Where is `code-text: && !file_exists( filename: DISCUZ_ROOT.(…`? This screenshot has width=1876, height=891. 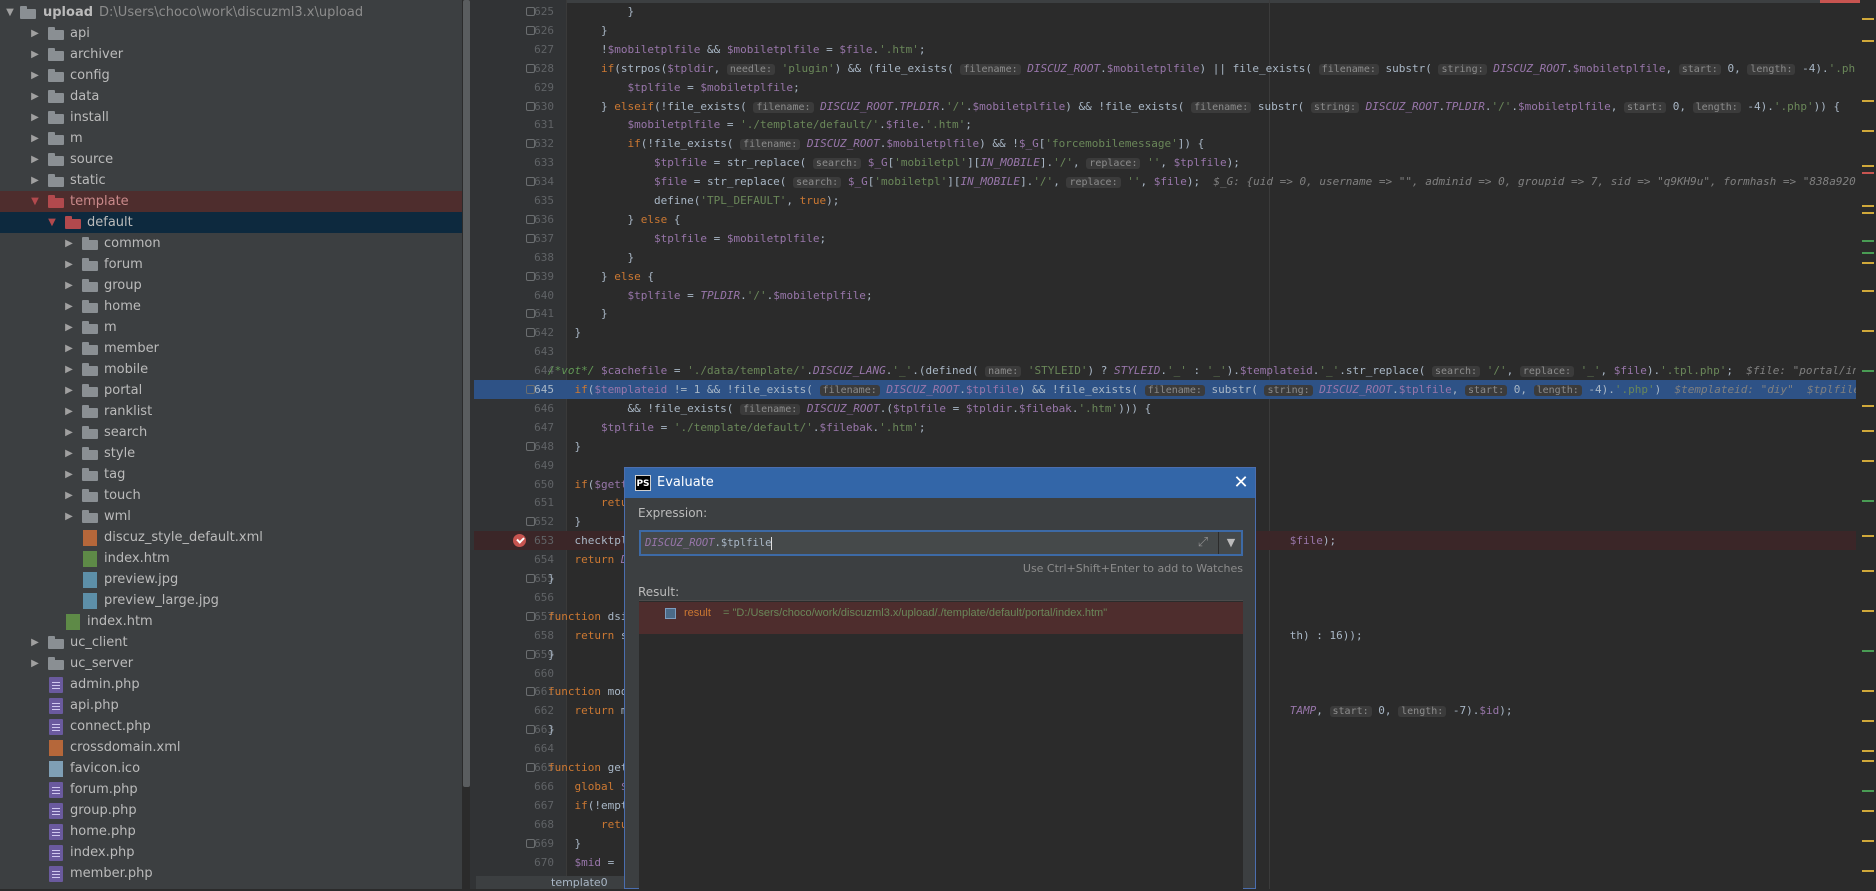 code-text: && !file_exists( filename: DISCUZ_ROOT.(… is located at coordinates (849, 409).